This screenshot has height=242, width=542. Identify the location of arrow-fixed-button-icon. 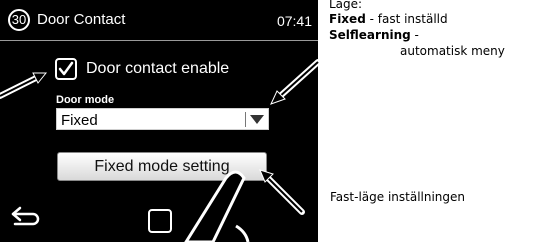
(282, 192).